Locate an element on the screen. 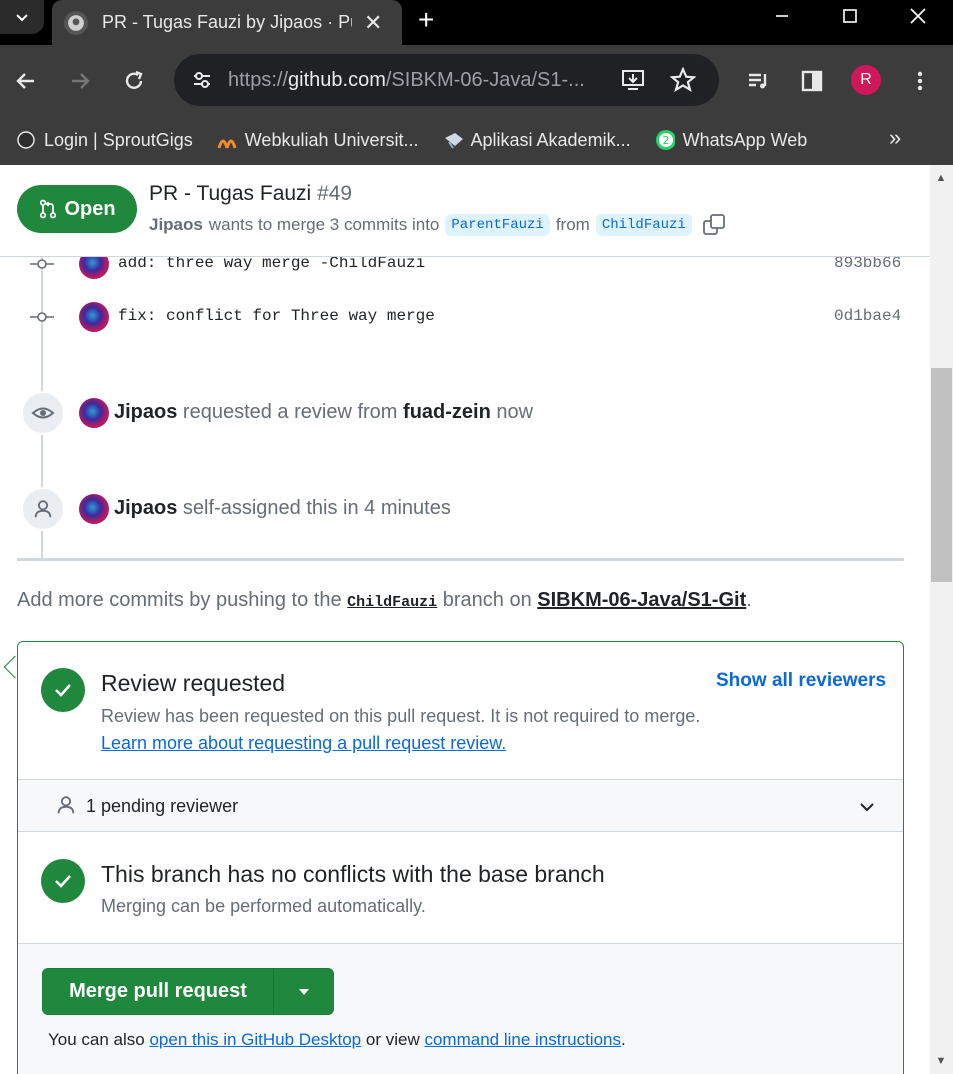  bookmark-label: WhatsApp Web is located at coordinates (745, 139).